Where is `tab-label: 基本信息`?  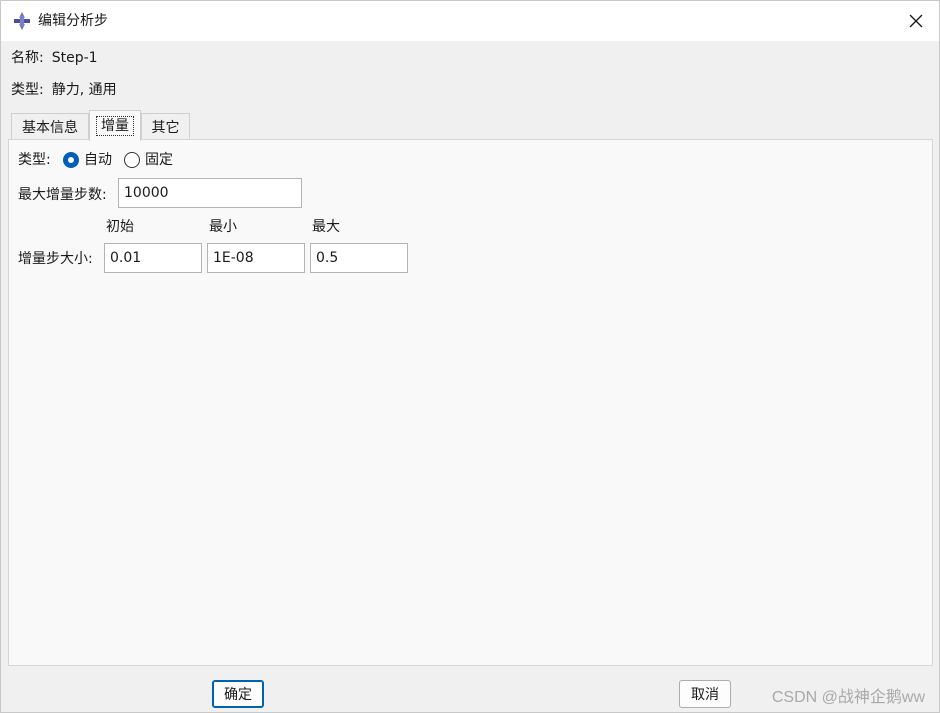
tab-label: 基本信息 is located at coordinates (50, 128).